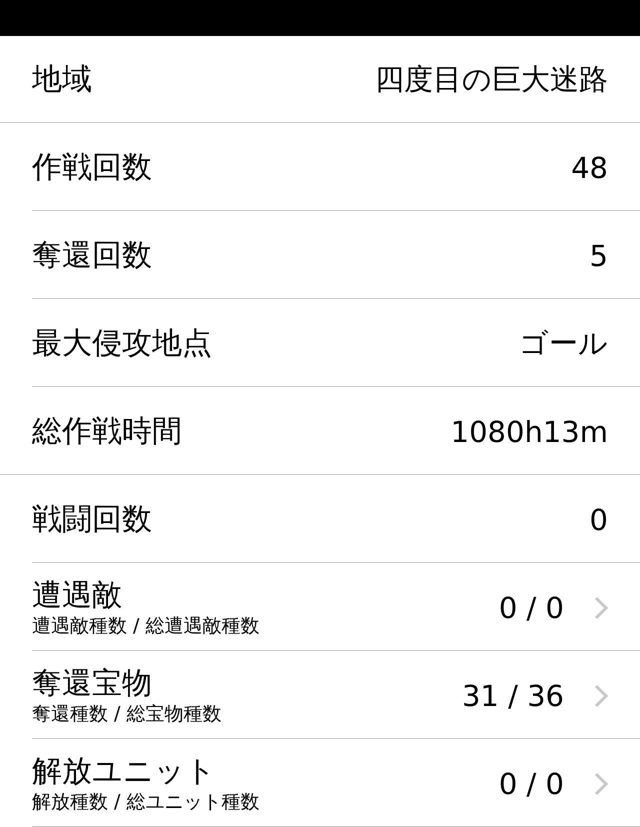  What do you see at coordinates (589, 167) in the screenshot?
I see `row-value: 48` at bounding box center [589, 167].